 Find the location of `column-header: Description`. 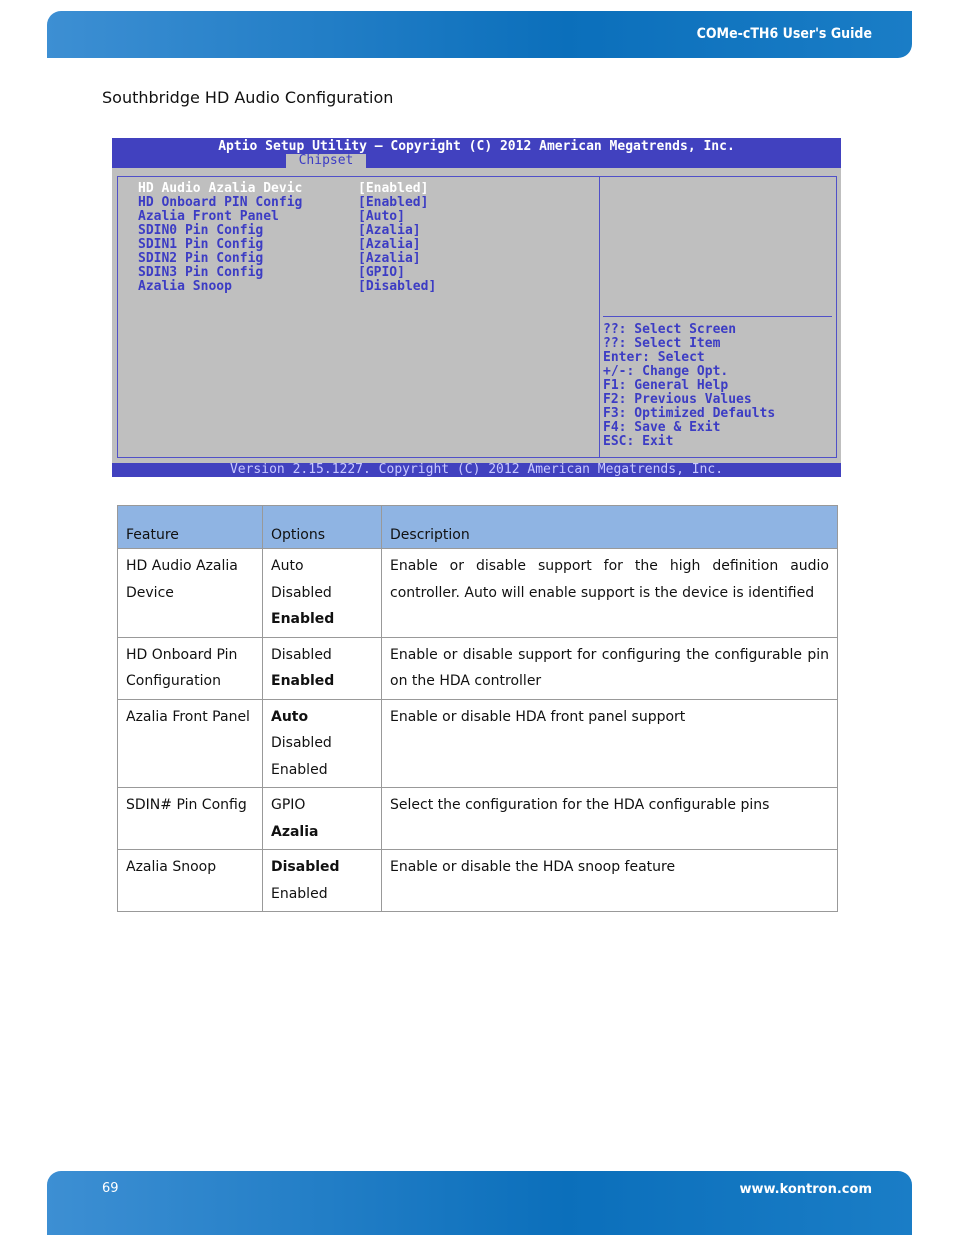

column-header: Description is located at coordinates (609, 527).